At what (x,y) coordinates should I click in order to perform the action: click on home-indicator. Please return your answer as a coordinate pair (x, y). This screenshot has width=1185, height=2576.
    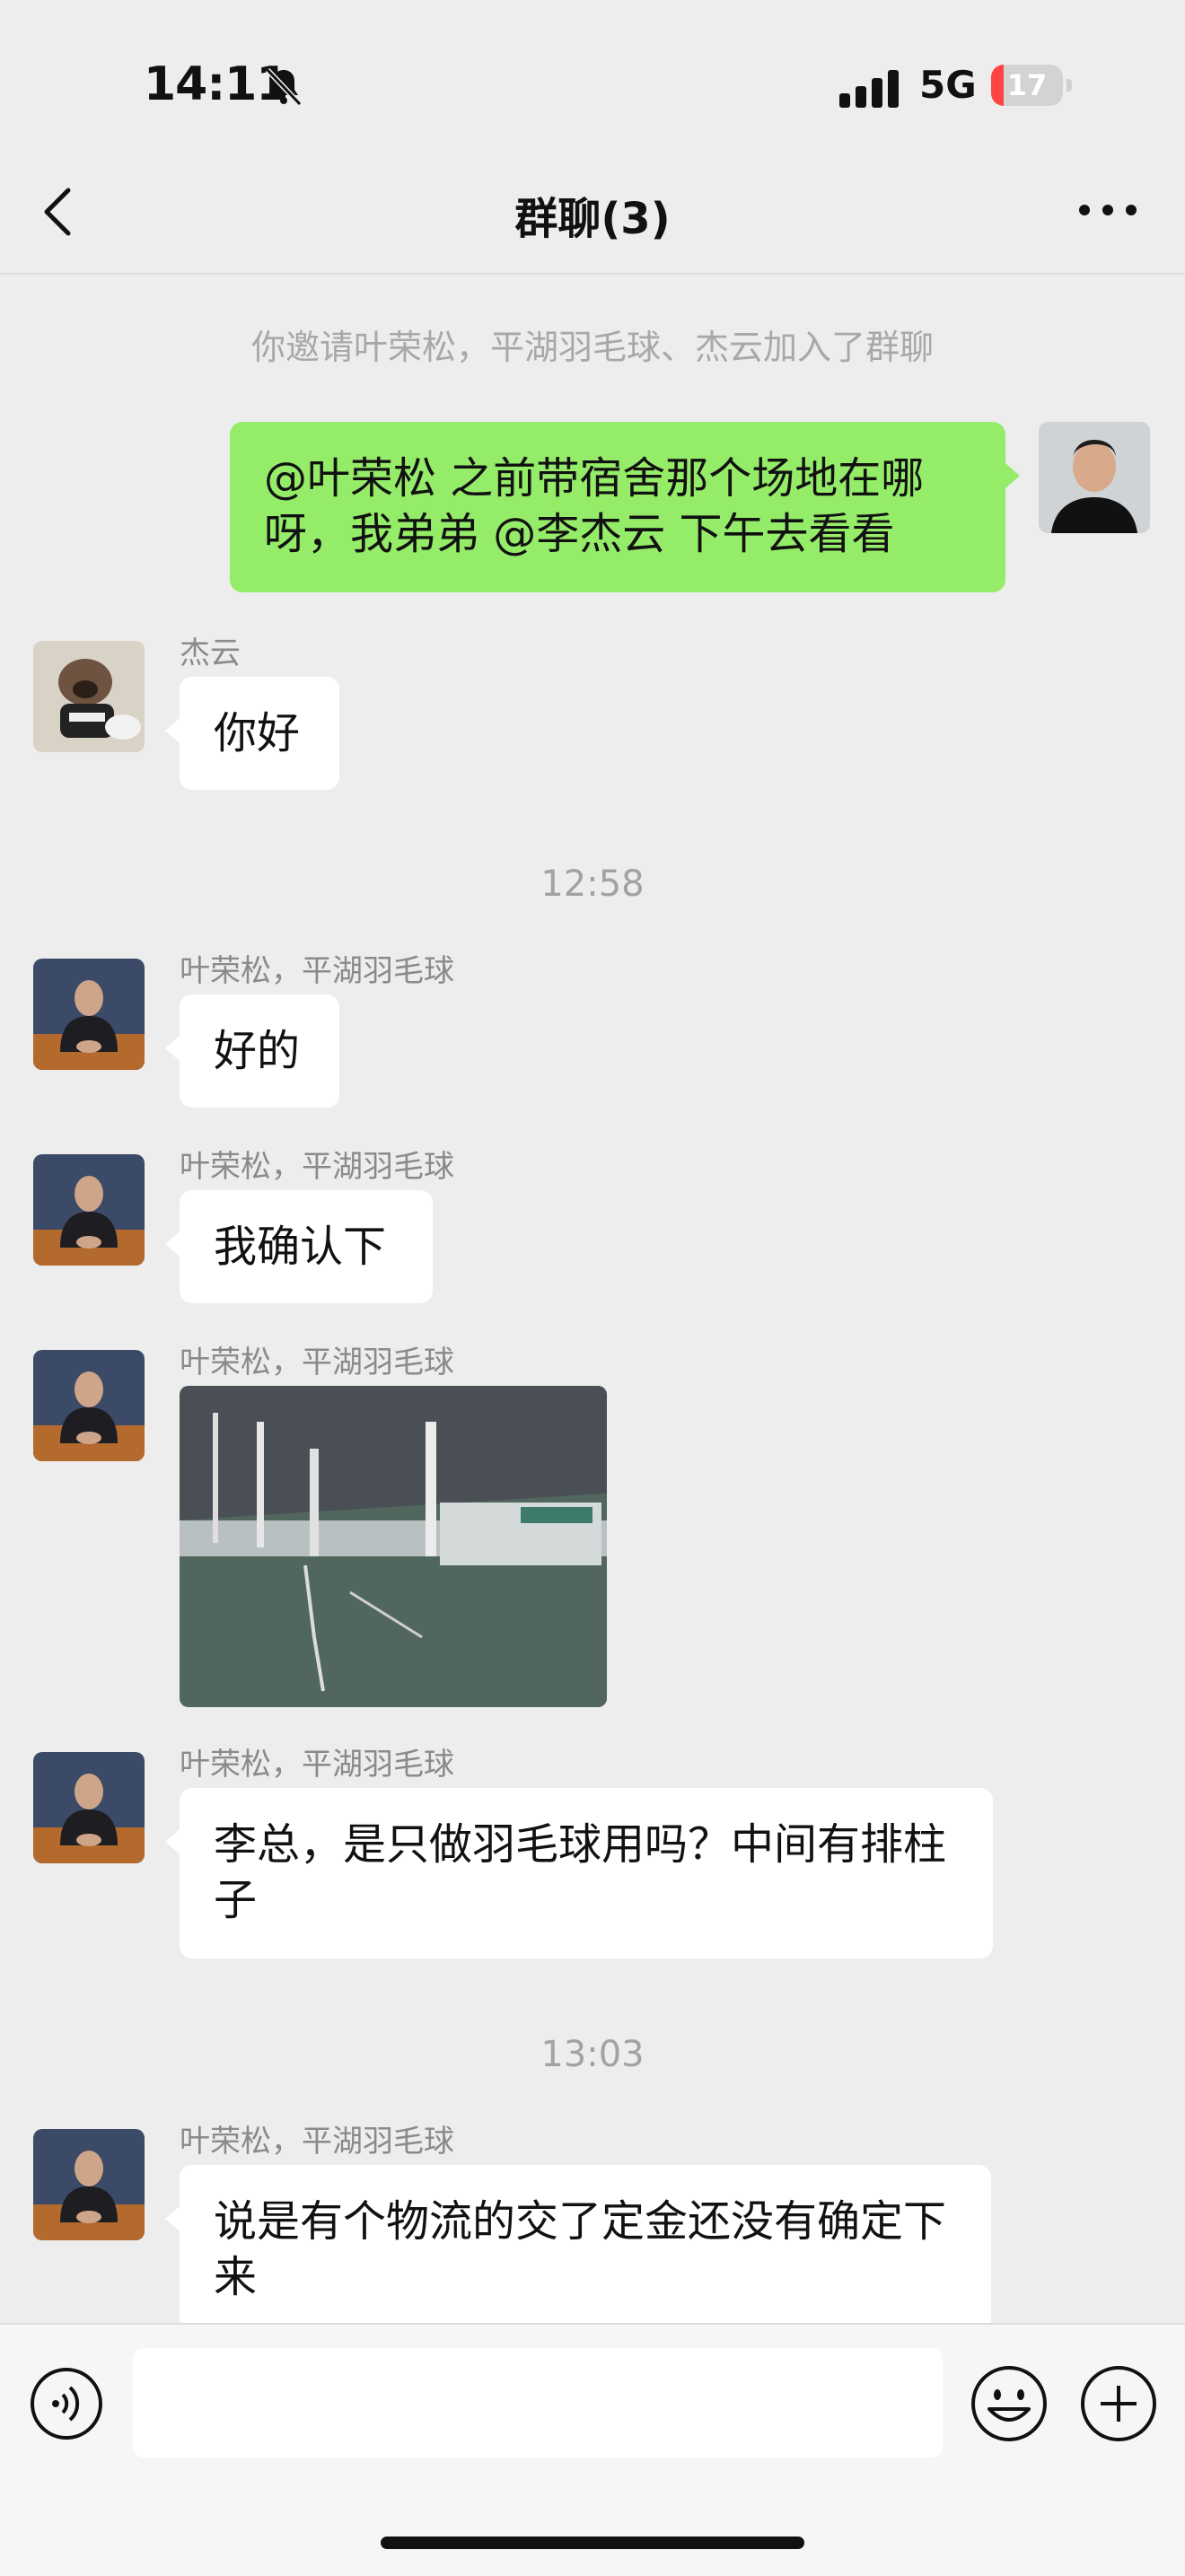
    Looking at the image, I should click on (592, 2543).